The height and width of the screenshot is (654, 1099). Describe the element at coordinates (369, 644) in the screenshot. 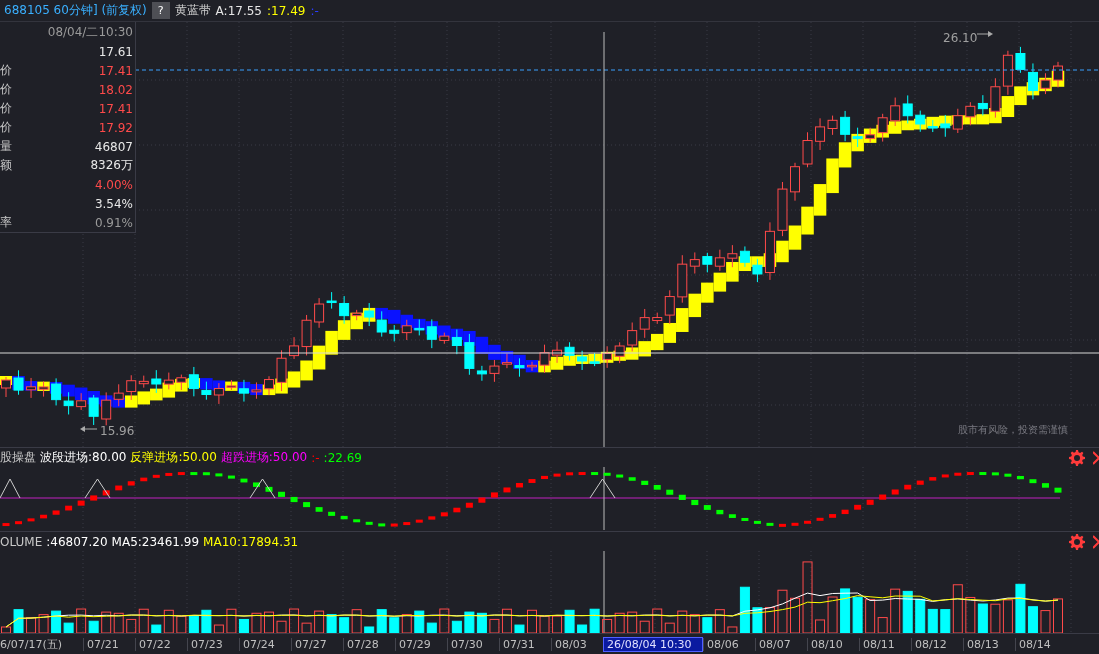

I see `date-label: 07/28` at that location.